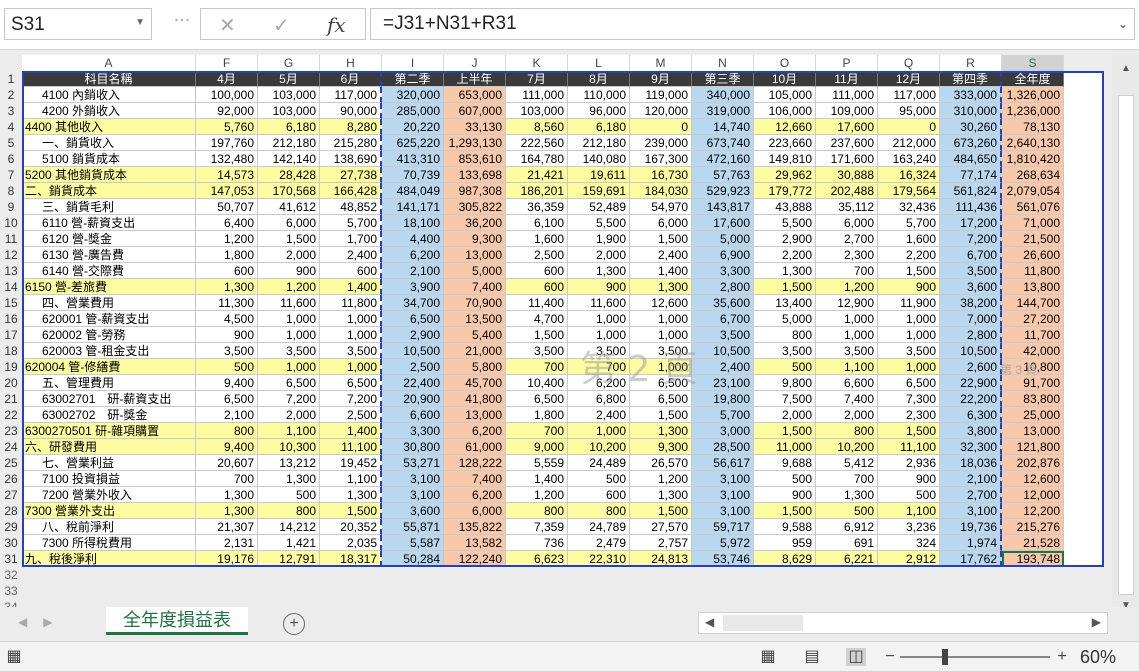 The image size is (1139, 671). I want to click on cell: 6,500, so click(351, 383).